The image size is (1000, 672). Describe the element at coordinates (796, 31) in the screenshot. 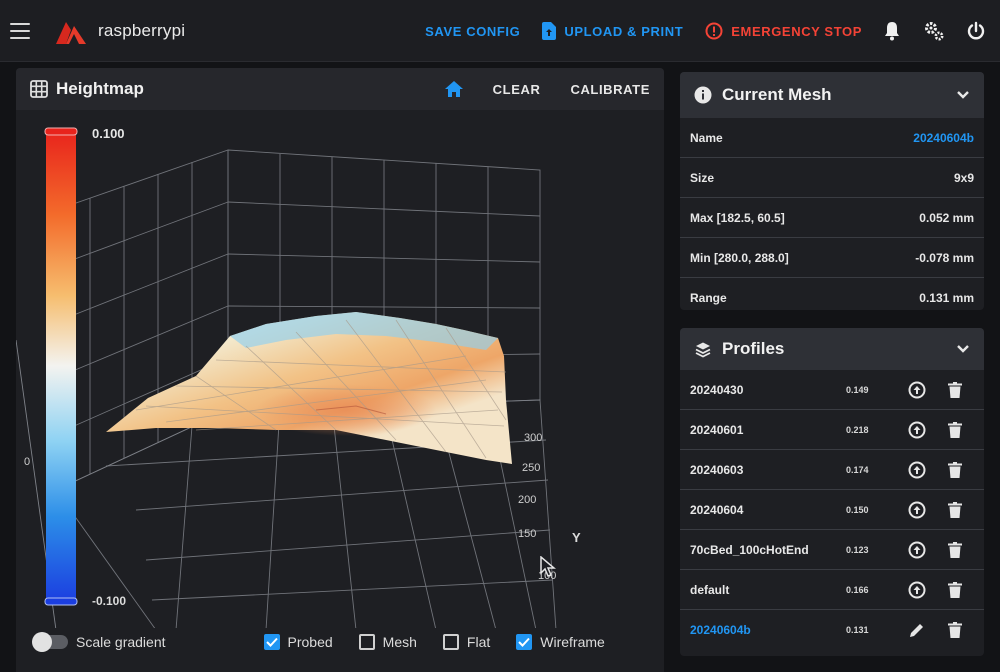

I see `emergency-stop-label: EMERGENCY STOP` at that location.